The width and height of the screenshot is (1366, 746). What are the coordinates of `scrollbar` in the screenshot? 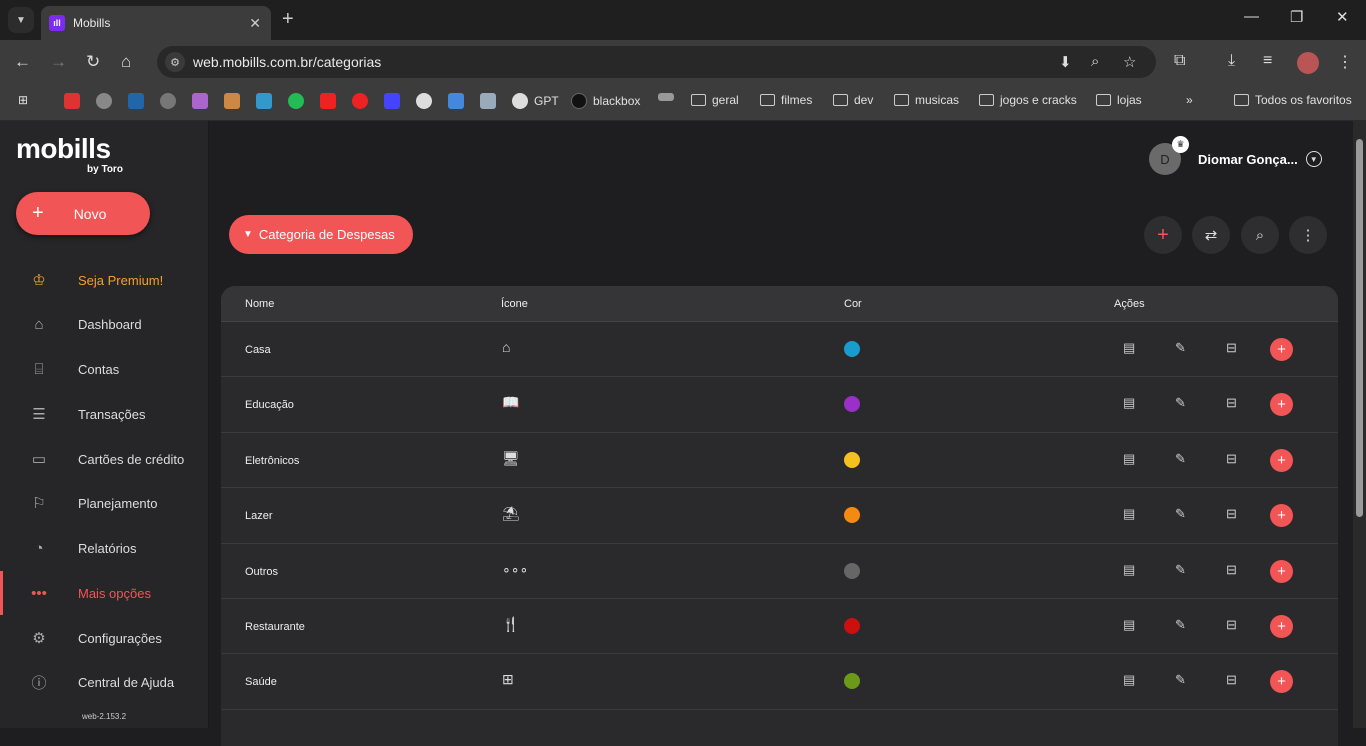 It's located at (1359, 424).